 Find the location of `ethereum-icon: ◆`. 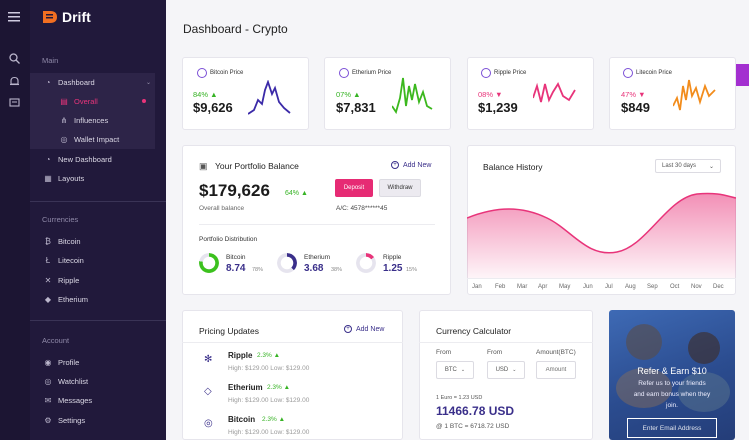

ethereum-icon: ◆ is located at coordinates (48, 299).